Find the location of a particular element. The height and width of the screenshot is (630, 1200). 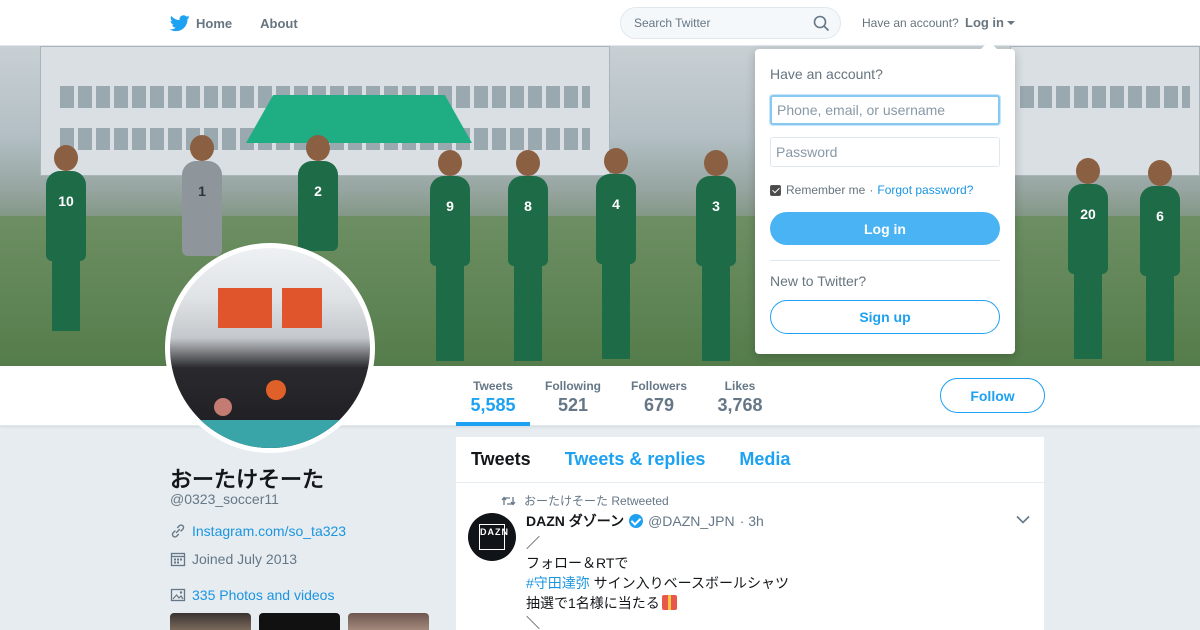

banner-windows is located at coordinates (1105, 97).